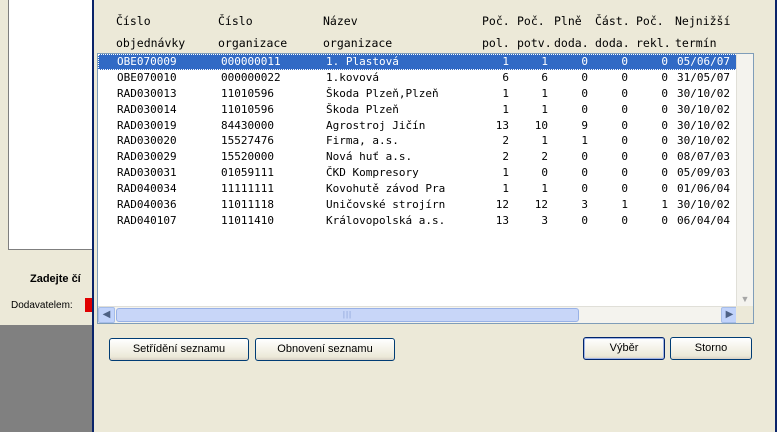  What do you see at coordinates (251, 61) in the screenshot?
I see `cell-org-number: 000000011` at bounding box center [251, 61].